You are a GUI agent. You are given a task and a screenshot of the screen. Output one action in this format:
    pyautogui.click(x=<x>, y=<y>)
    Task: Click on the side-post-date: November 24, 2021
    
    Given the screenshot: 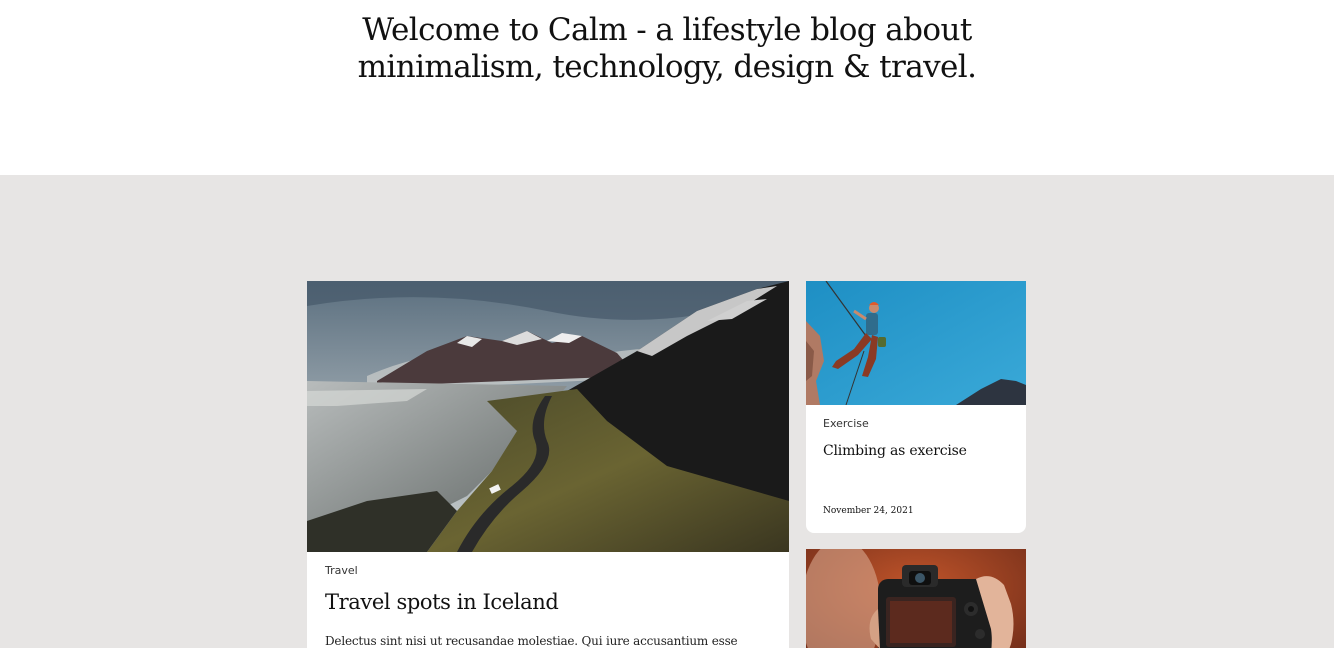 What is the action you would take?
    pyautogui.click(x=868, y=511)
    